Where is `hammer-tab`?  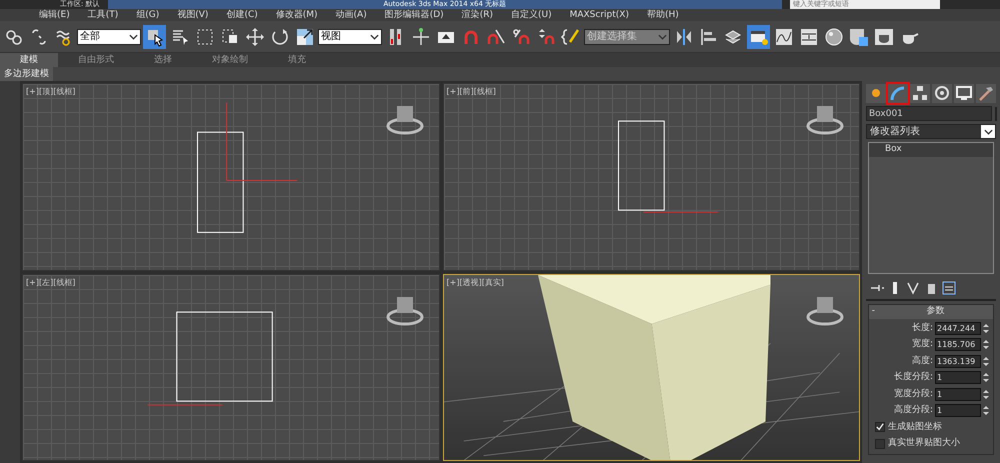
hammer-tab is located at coordinates (986, 93).